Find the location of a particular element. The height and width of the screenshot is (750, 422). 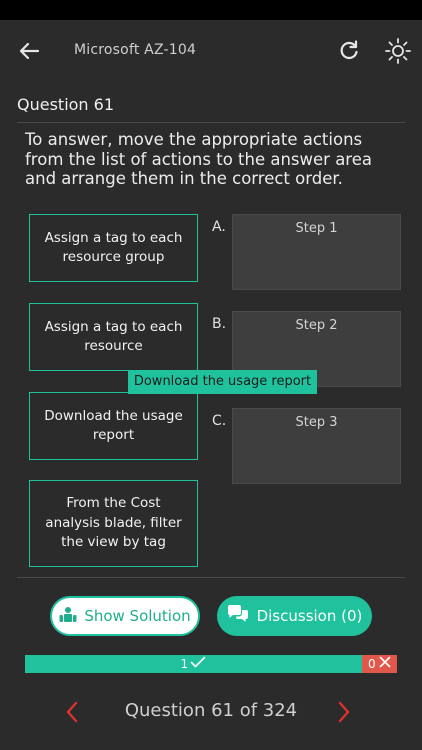

wrong-segment: 0 is located at coordinates (379, 664).